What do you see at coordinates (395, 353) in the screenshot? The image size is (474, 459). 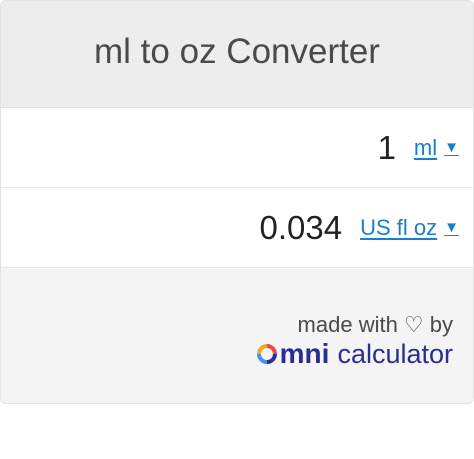 I see `calculator-text: calculator` at bounding box center [395, 353].